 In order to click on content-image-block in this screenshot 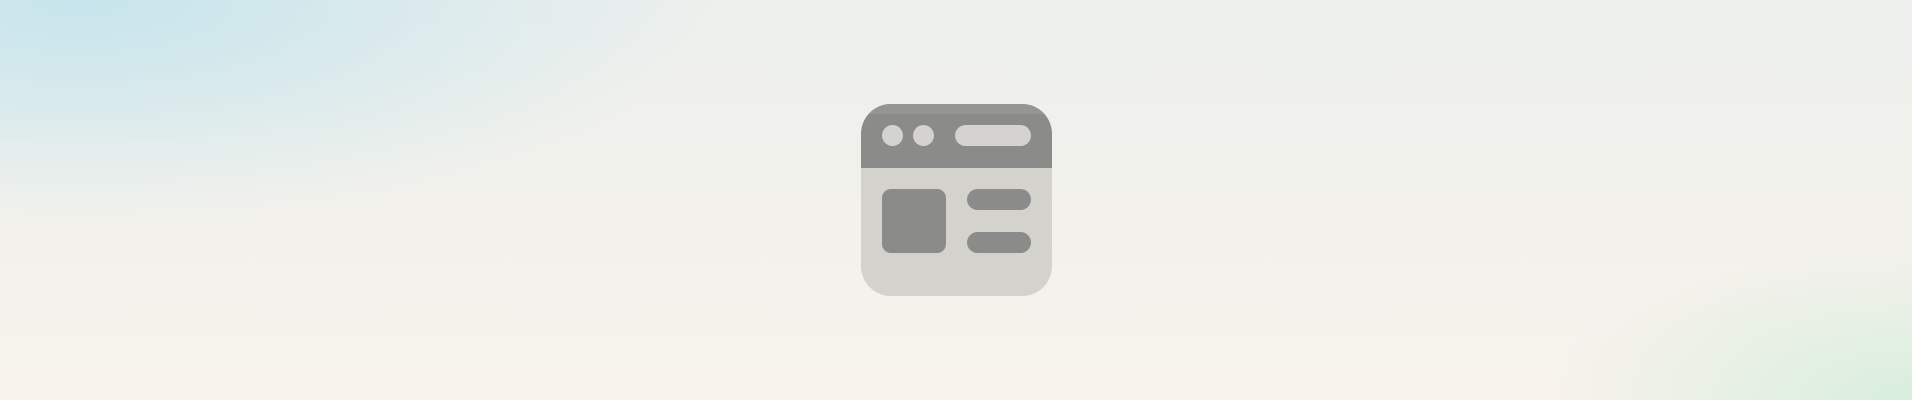, I will do `click(914, 221)`.